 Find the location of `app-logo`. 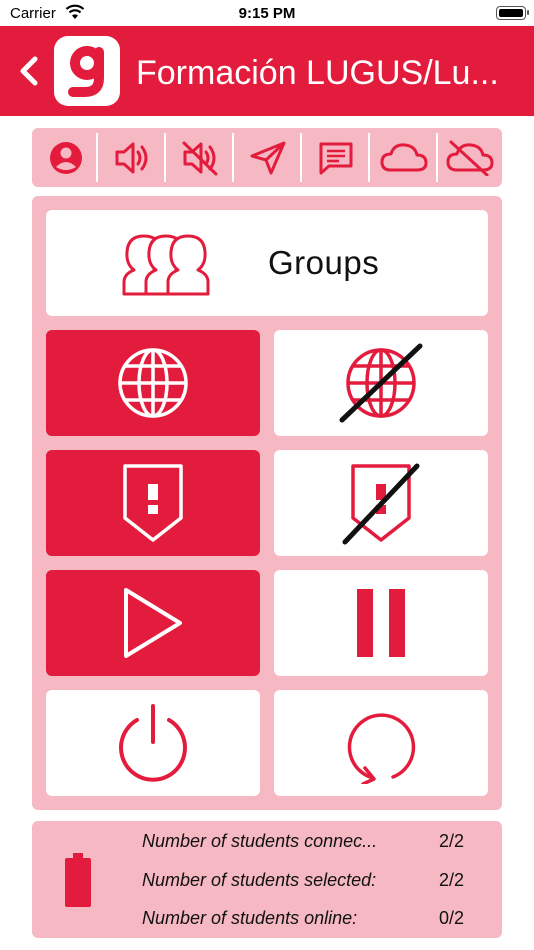

app-logo is located at coordinates (87, 71).